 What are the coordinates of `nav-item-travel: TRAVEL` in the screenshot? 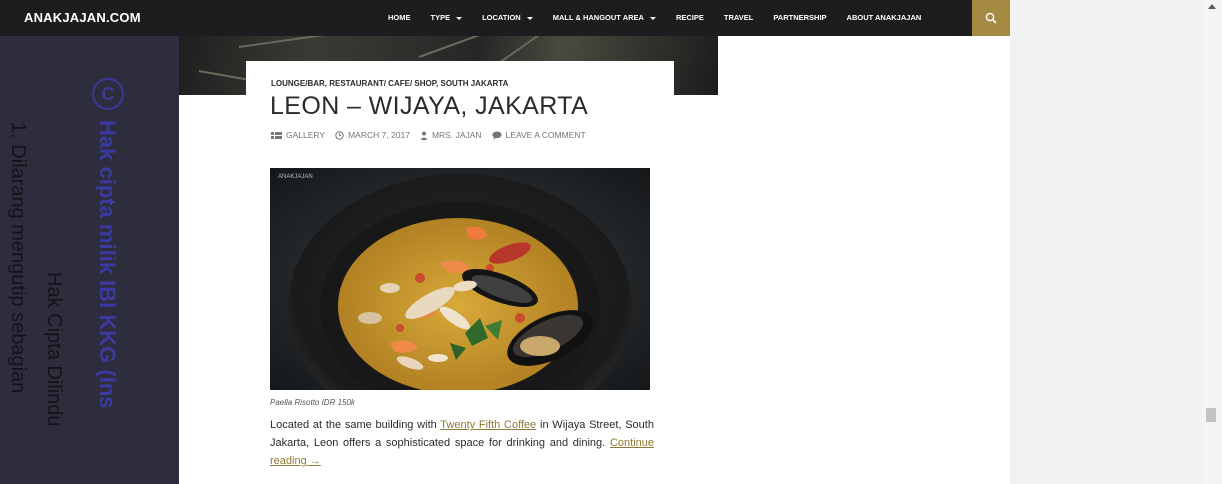 It's located at (738, 18).